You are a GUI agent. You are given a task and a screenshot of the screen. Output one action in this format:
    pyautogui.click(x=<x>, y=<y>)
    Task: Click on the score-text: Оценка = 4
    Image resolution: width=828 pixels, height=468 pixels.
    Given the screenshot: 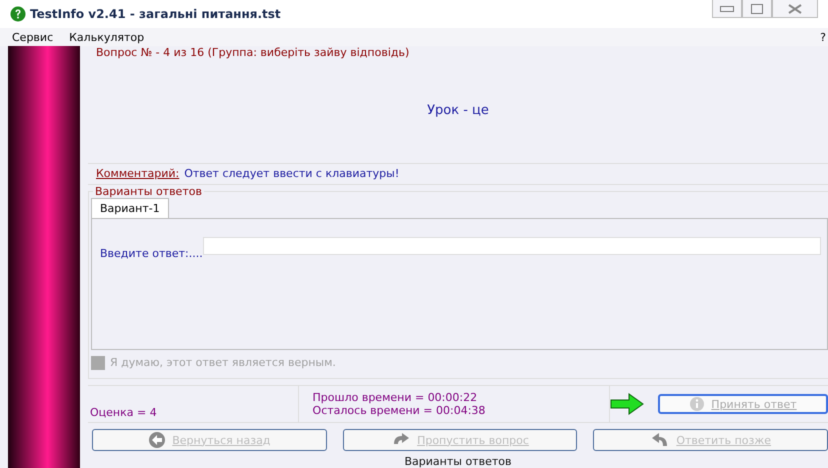 What is the action you would take?
    pyautogui.click(x=123, y=412)
    